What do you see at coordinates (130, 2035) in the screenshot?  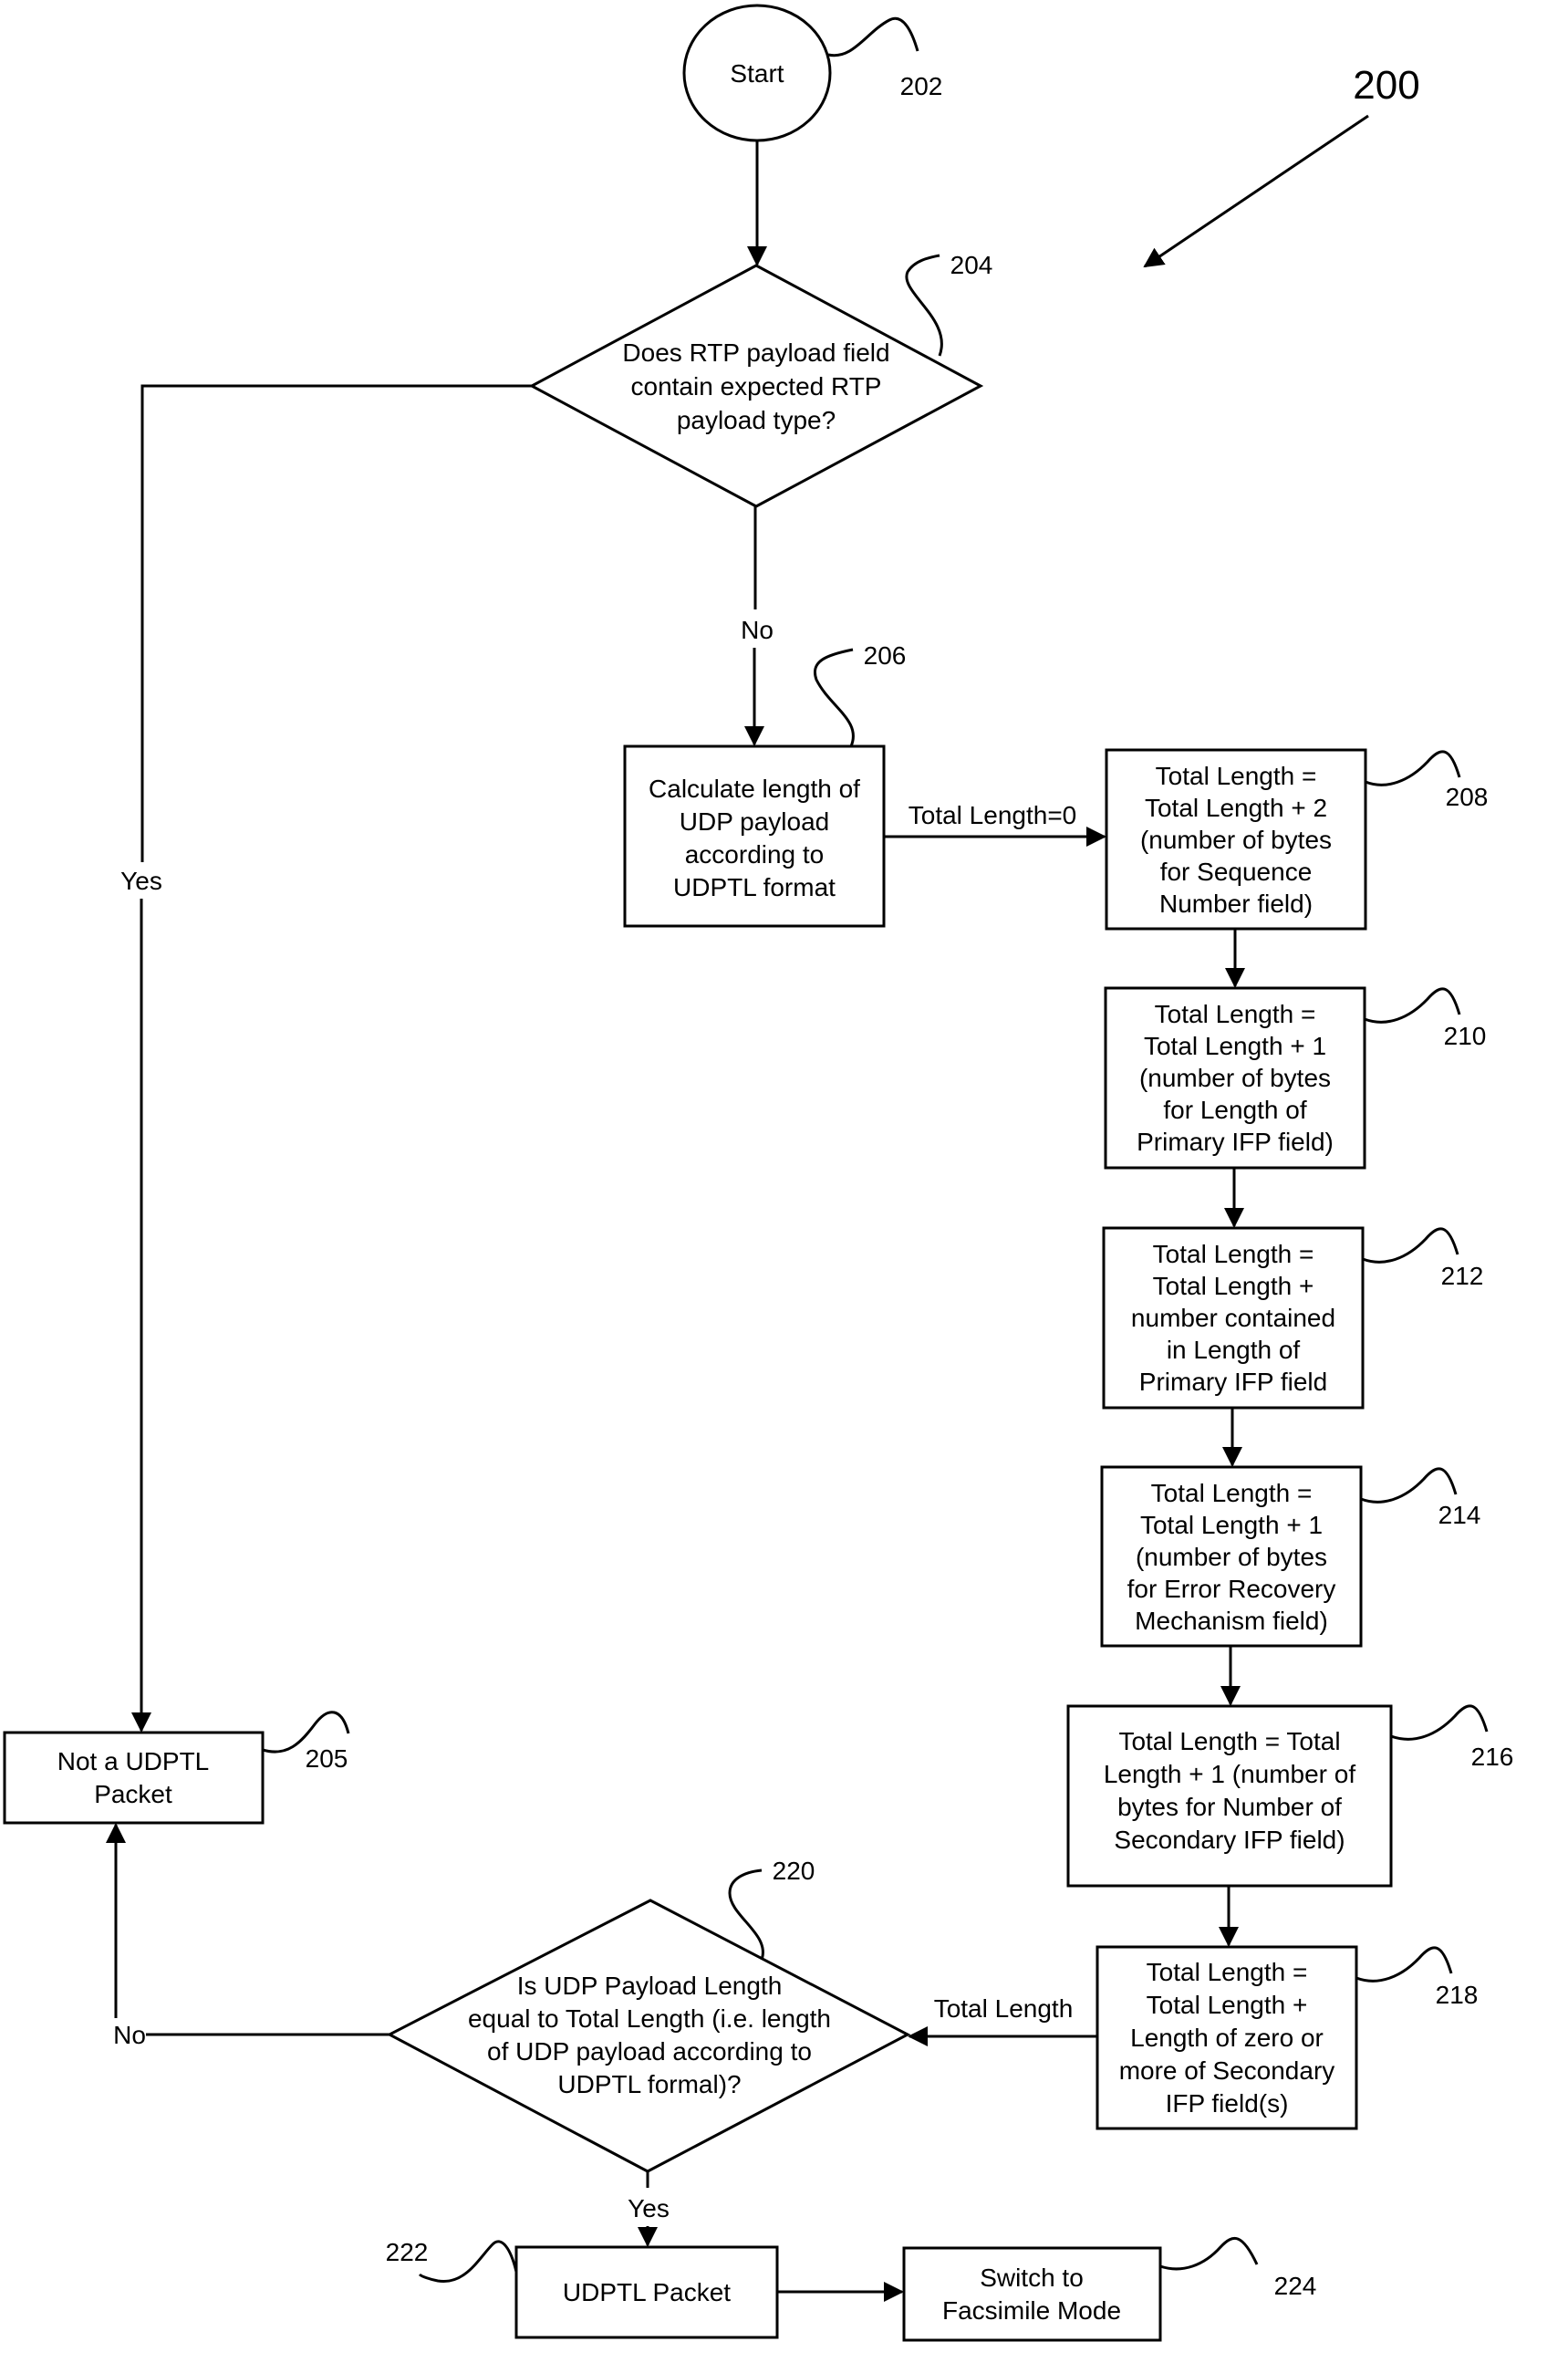 I see `edge-label-compare-no: No` at bounding box center [130, 2035].